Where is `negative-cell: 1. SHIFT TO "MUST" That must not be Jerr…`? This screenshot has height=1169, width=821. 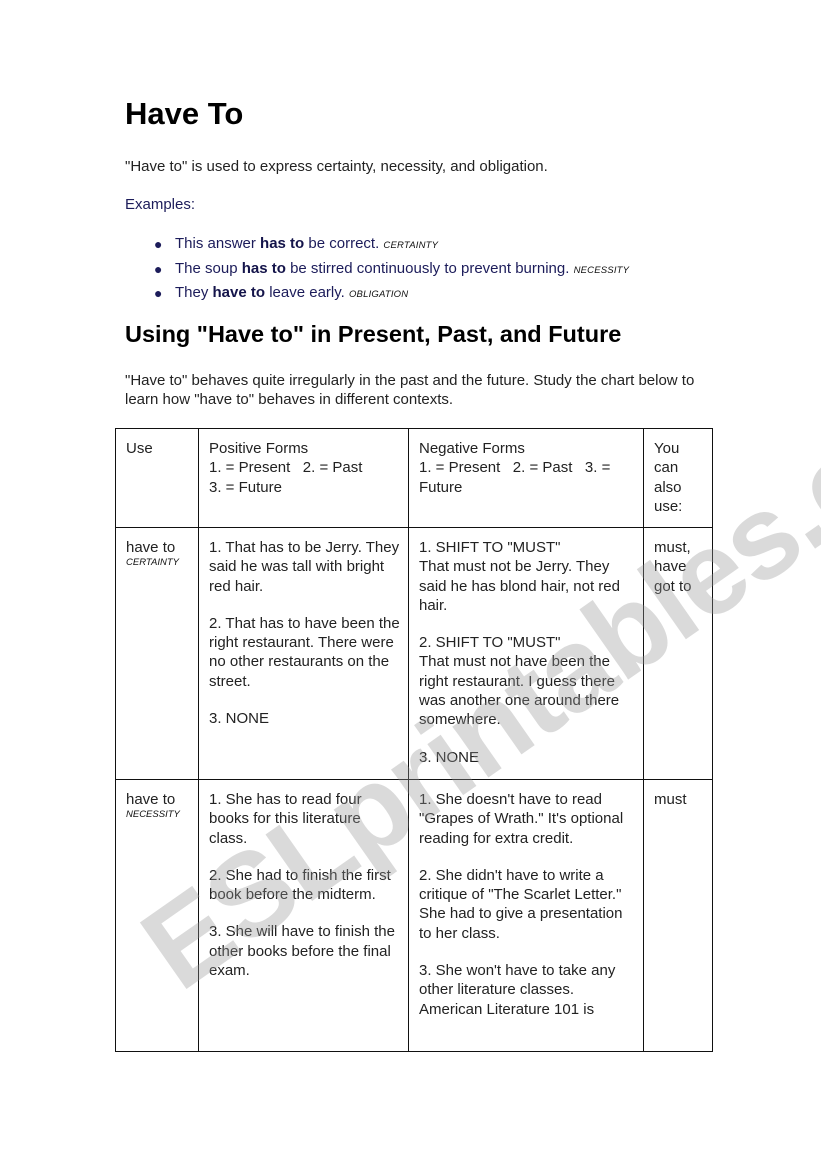
negative-cell: 1. SHIFT TO "MUST" That must not be Jerr… is located at coordinates (526, 653).